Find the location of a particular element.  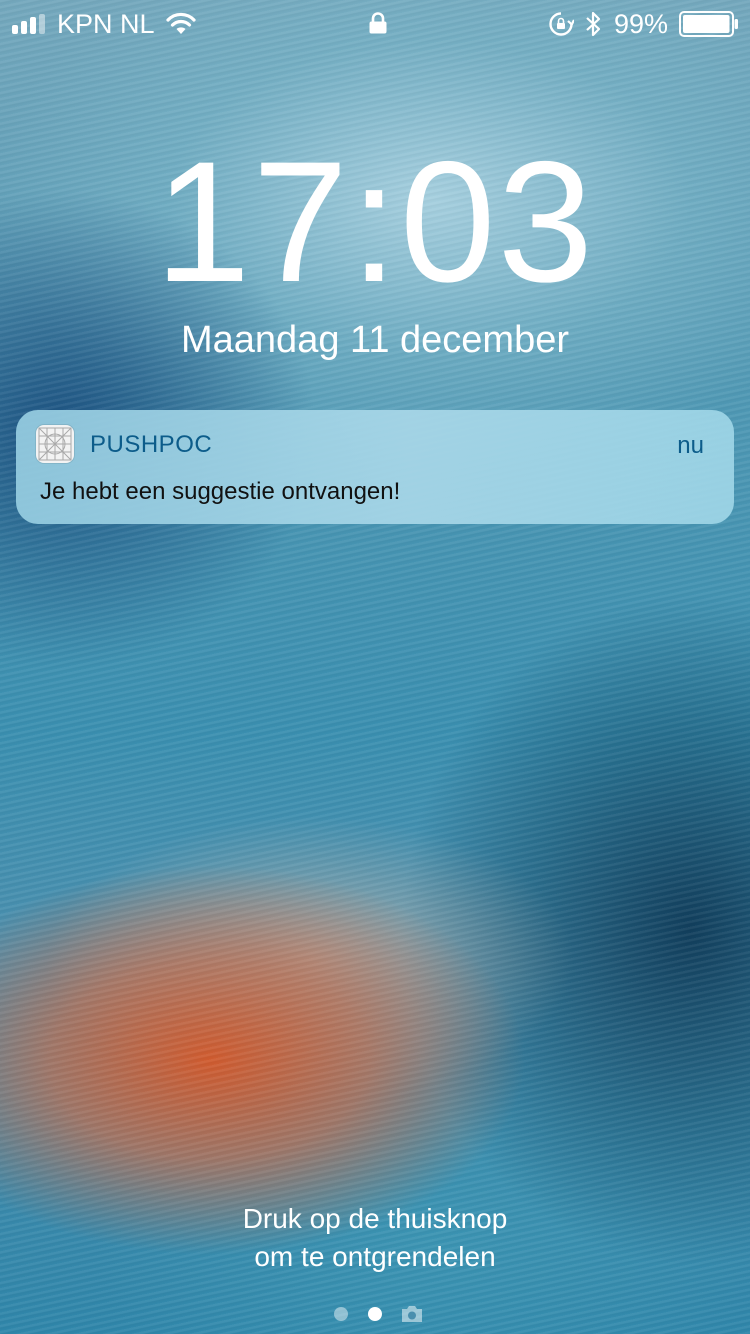

unlock-hint: Druk op de thuisknop om te ontgrendelen is located at coordinates (375, 1238).